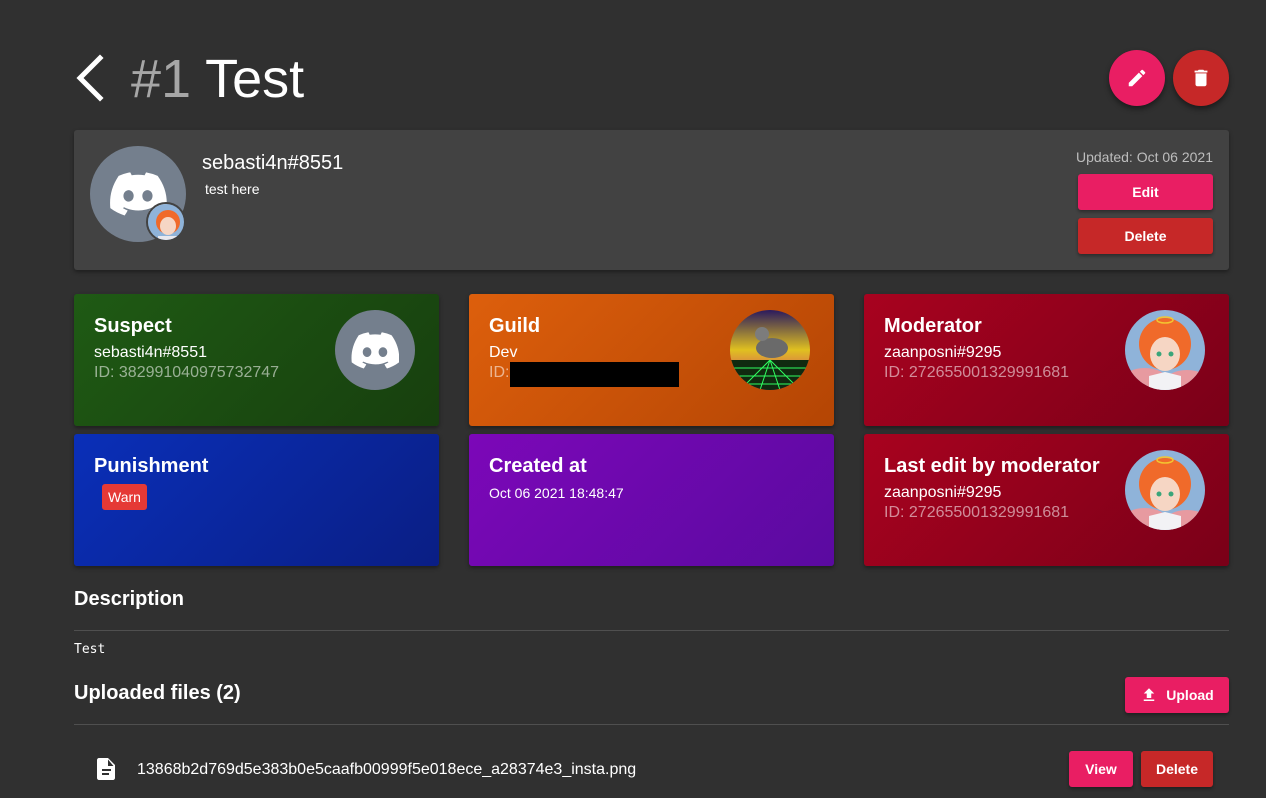  I want to click on guild-artwork-icon, so click(770, 350).